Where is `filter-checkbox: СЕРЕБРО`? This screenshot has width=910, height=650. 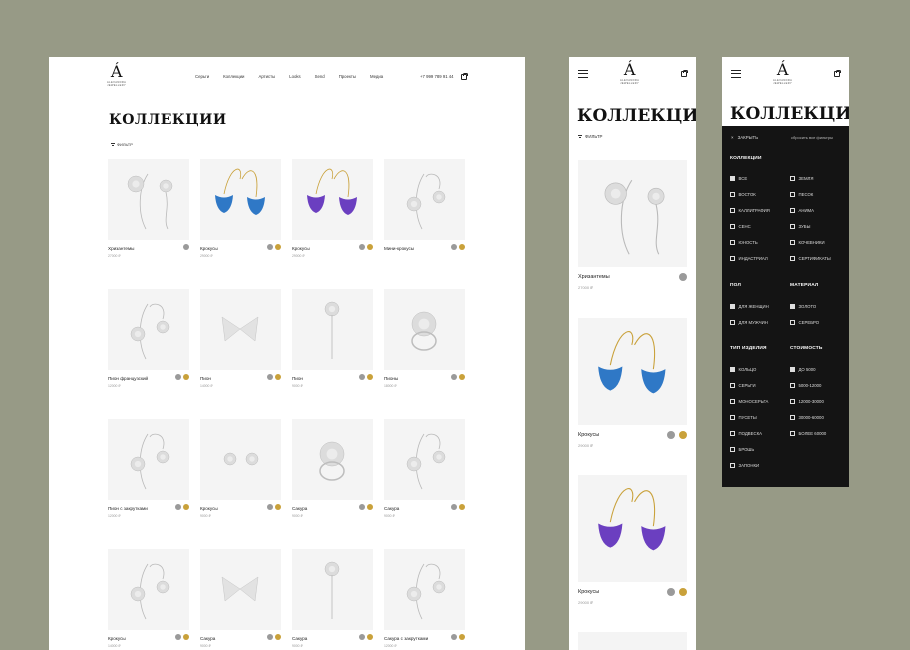
filter-checkbox: СЕРЕБРО is located at coordinates (804, 322).